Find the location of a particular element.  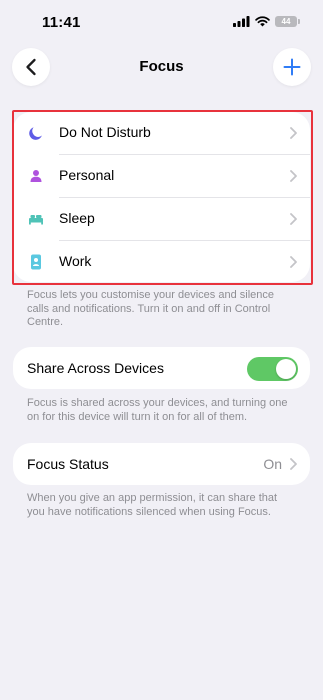

wifi-icon is located at coordinates (262, 21).